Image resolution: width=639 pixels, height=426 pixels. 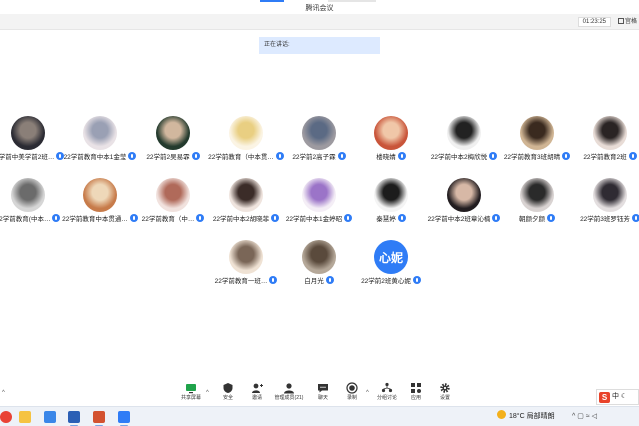 What do you see at coordinates (604, 397) in the screenshot?
I see `sogou-ime-icon: S` at bounding box center [604, 397].